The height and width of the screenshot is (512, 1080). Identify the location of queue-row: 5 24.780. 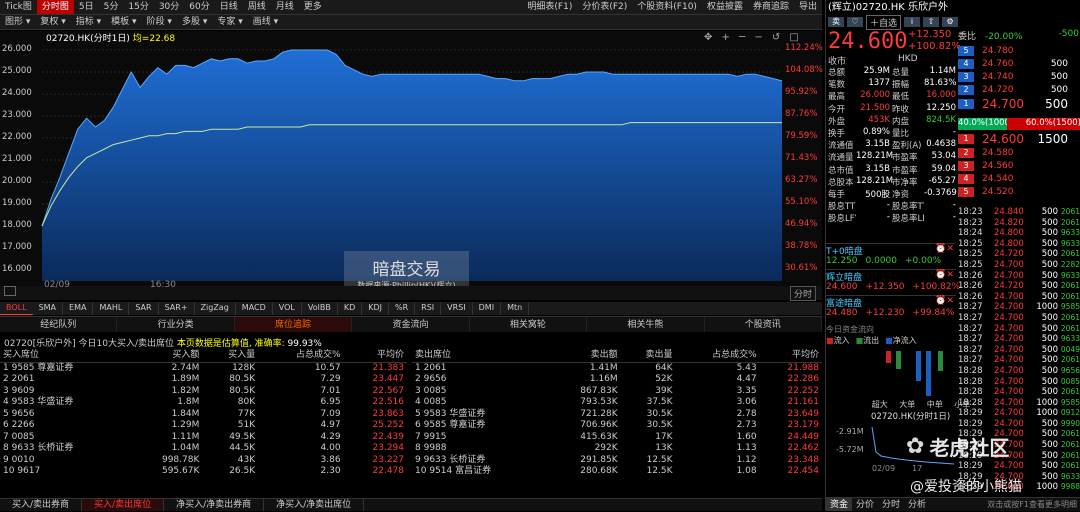
(1019, 50).